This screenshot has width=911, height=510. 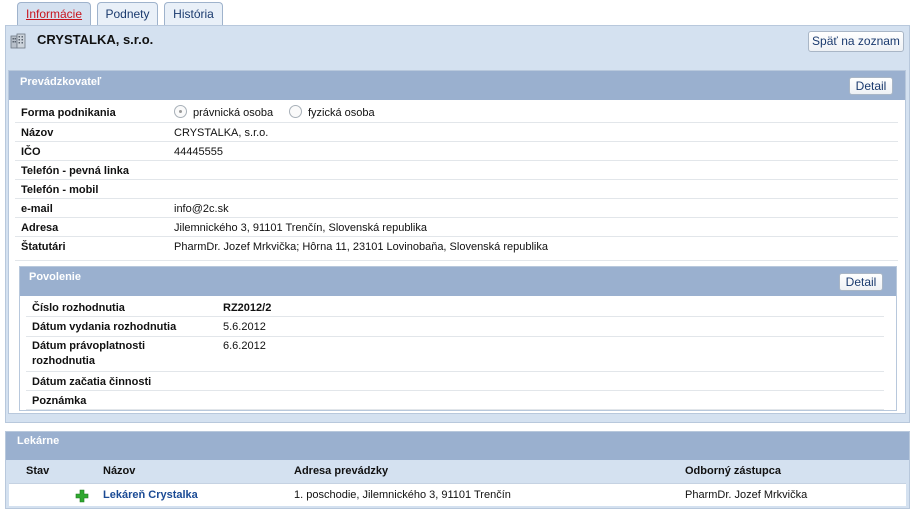 What do you see at coordinates (68, 113) in the screenshot?
I see `form-label: Forma podnikania` at bounding box center [68, 113].